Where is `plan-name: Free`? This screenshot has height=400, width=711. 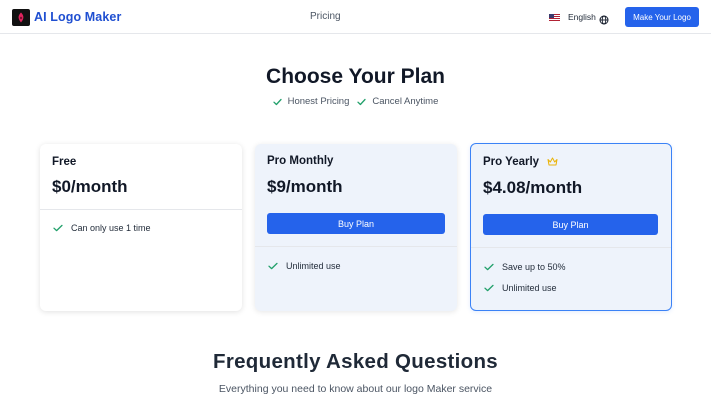 plan-name: Free is located at coordinates (64, 162).